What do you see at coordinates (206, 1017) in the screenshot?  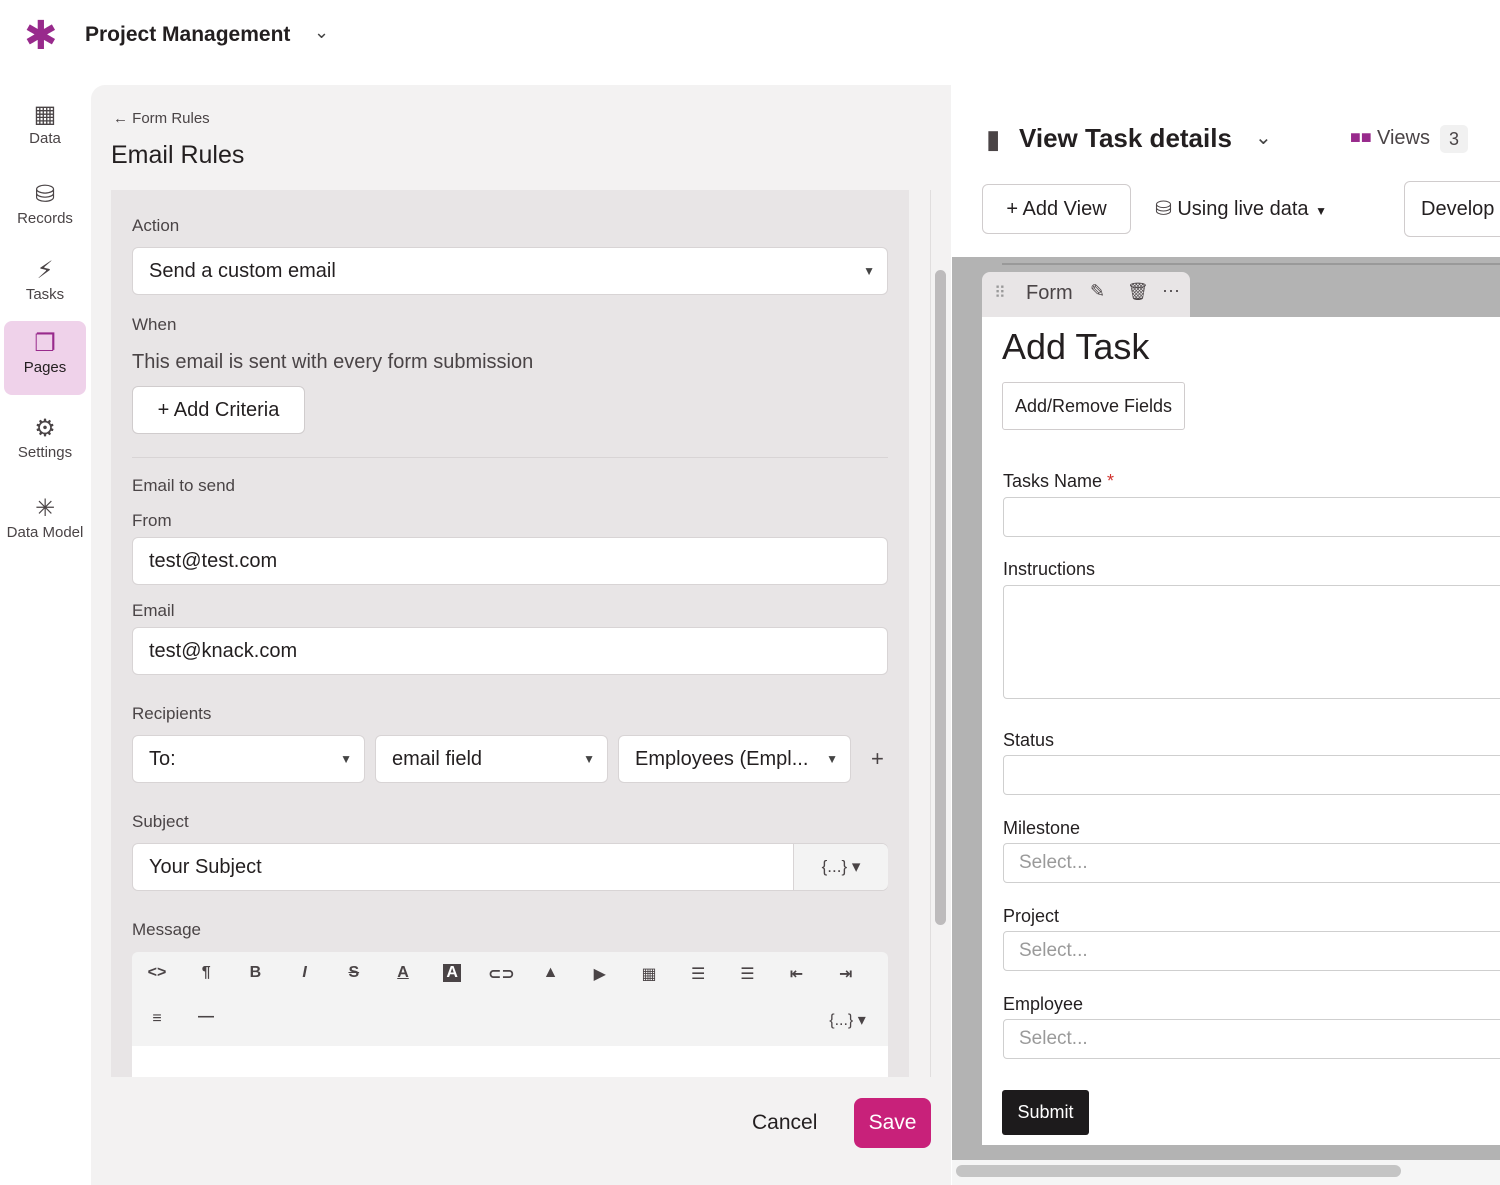 I see `horizontal-rule-icon: —` at bounding box center [206, 1017].